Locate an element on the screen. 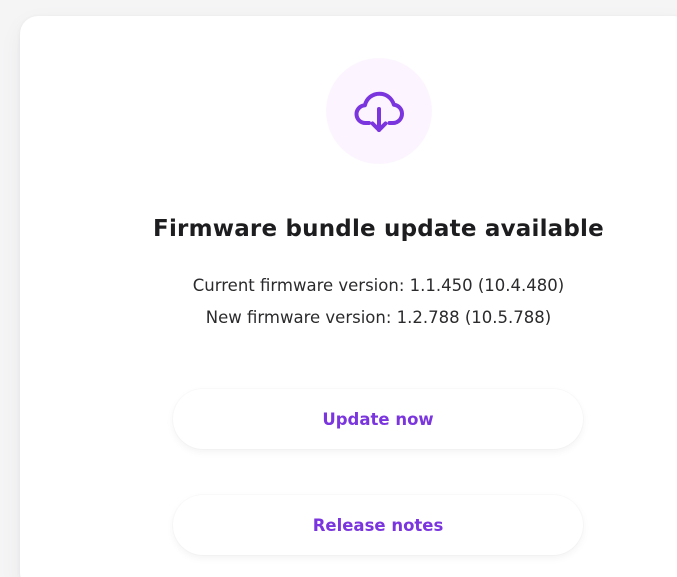 This screenshot has height=577, width=677. cloud-download-icon-badge is located at coordinates (379, 111).